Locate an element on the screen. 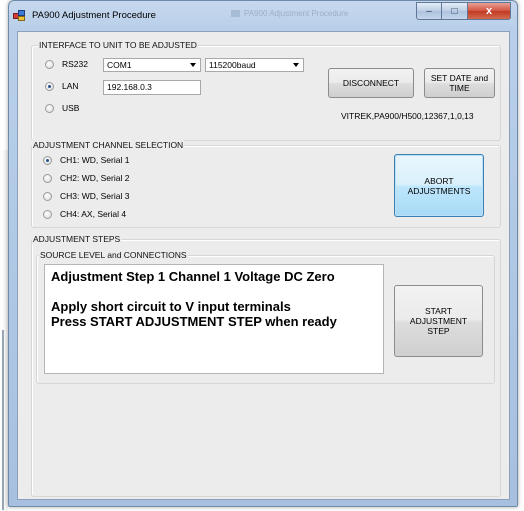  app-icon is located at coordinates (19, 16).